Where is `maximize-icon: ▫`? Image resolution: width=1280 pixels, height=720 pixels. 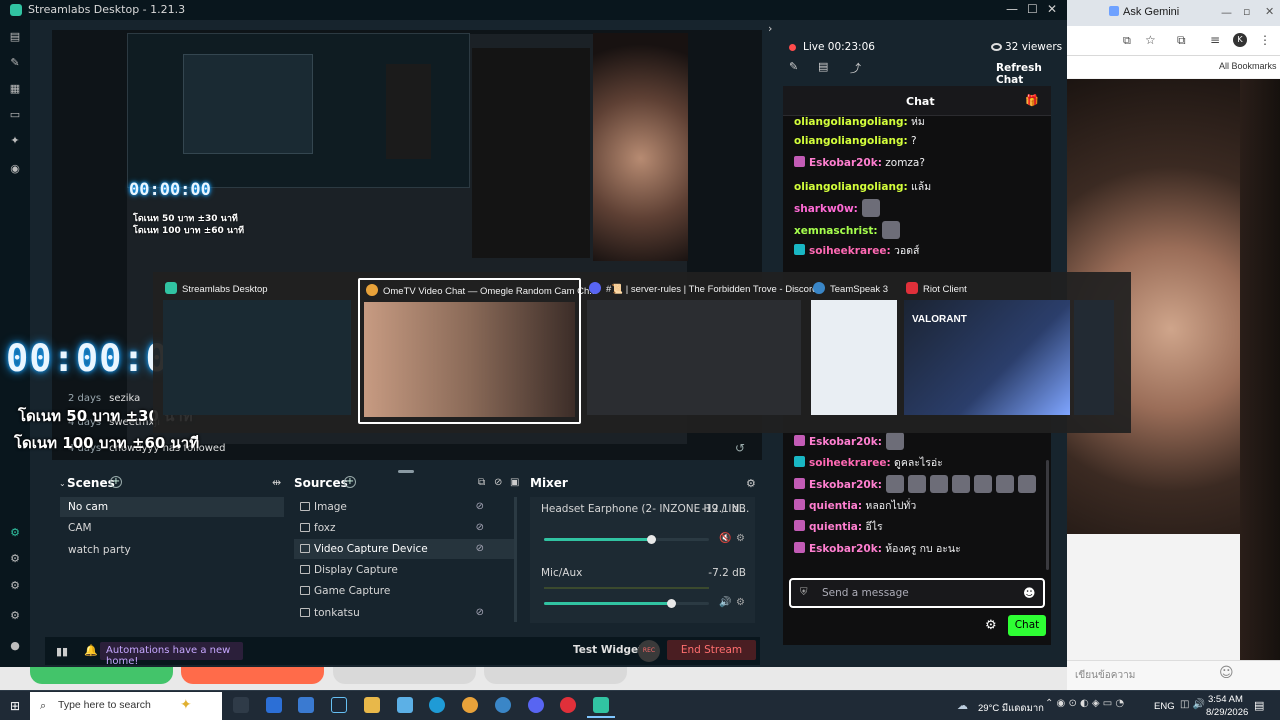
maximize-icon: ▫ is located at coordinates (1246, 11).